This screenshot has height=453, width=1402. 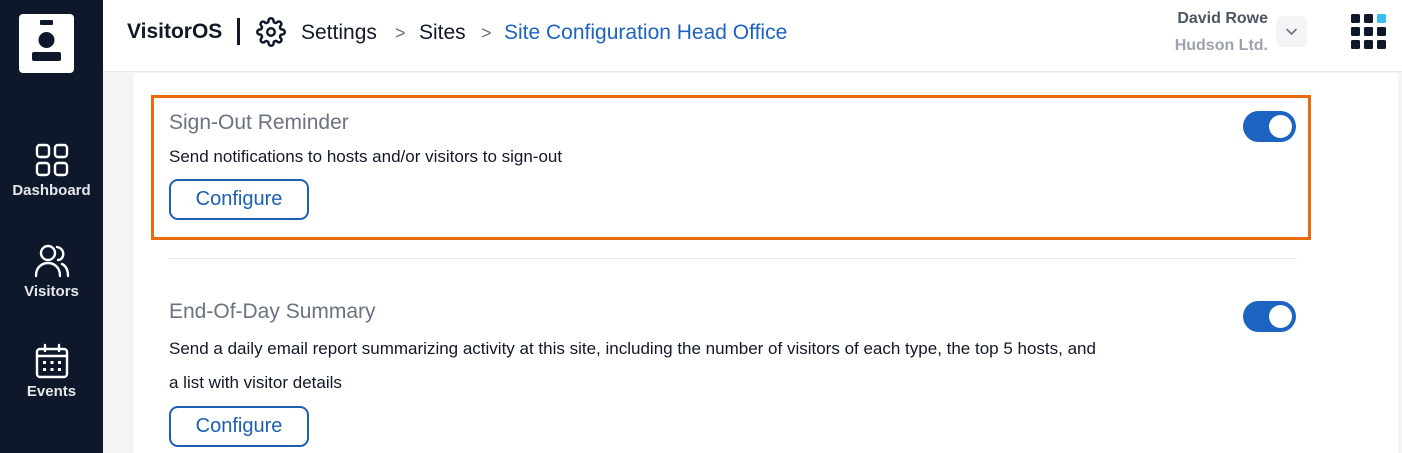 I want to click on sidebar-item-label: Visitors, so click(x=51, y=291).